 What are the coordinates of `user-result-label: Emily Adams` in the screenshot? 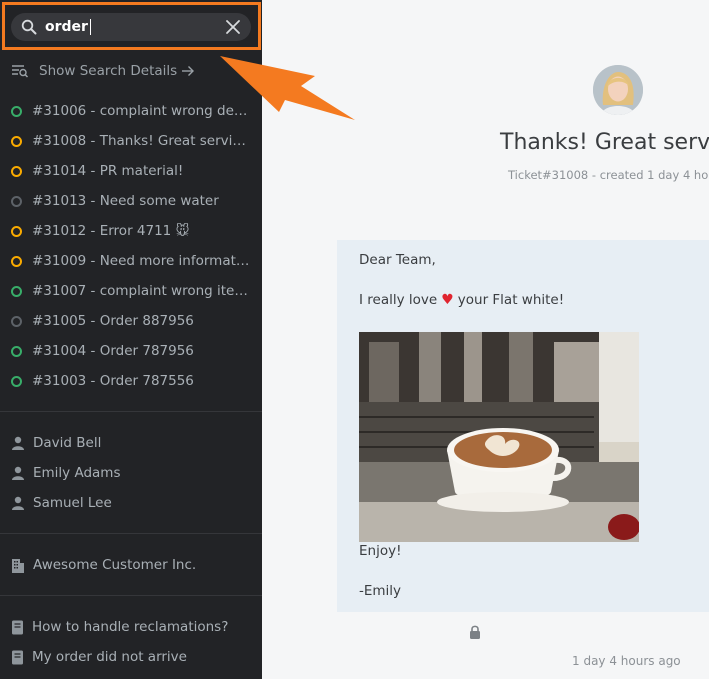 It's located at (77, 473).